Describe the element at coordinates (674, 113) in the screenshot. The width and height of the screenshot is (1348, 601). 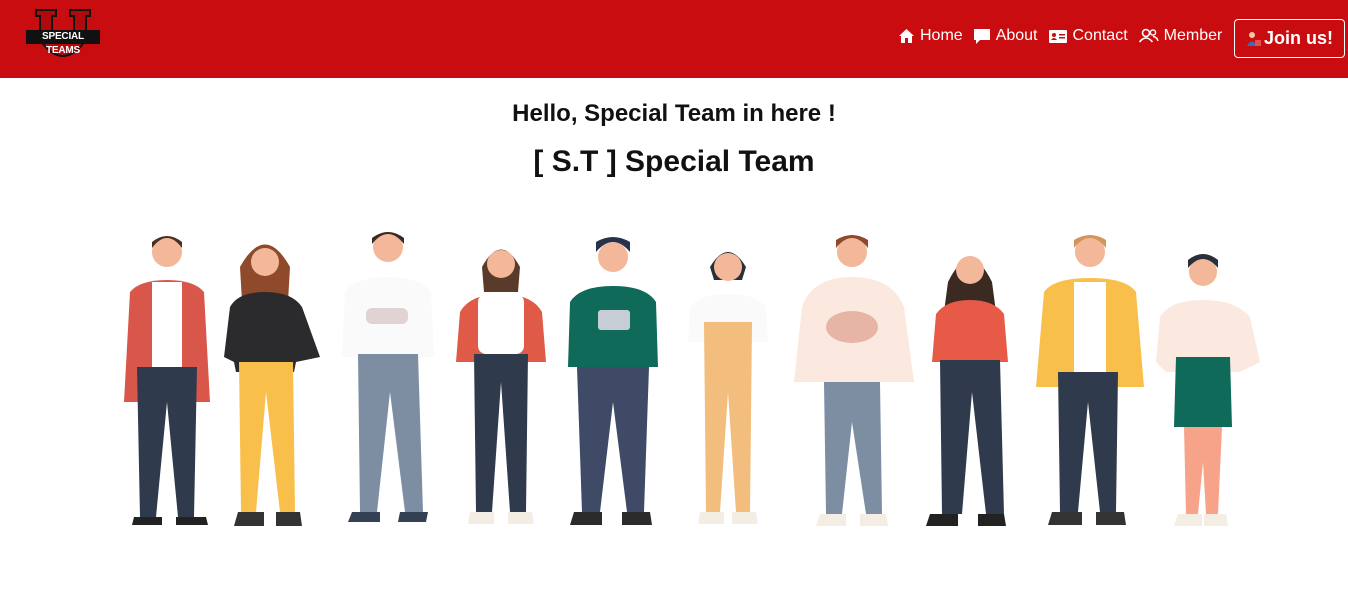
I see `greeting-heading: Hello, Special Team in here !` at that location.